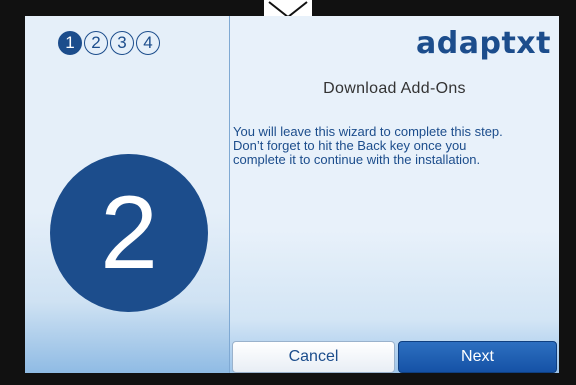 Image resolution: width=576 pixels, height=385 pixels. What do you see at coordinates (148, 43) in the screenshot?
I see `step-4: 4` at bounding box center [148, 43].